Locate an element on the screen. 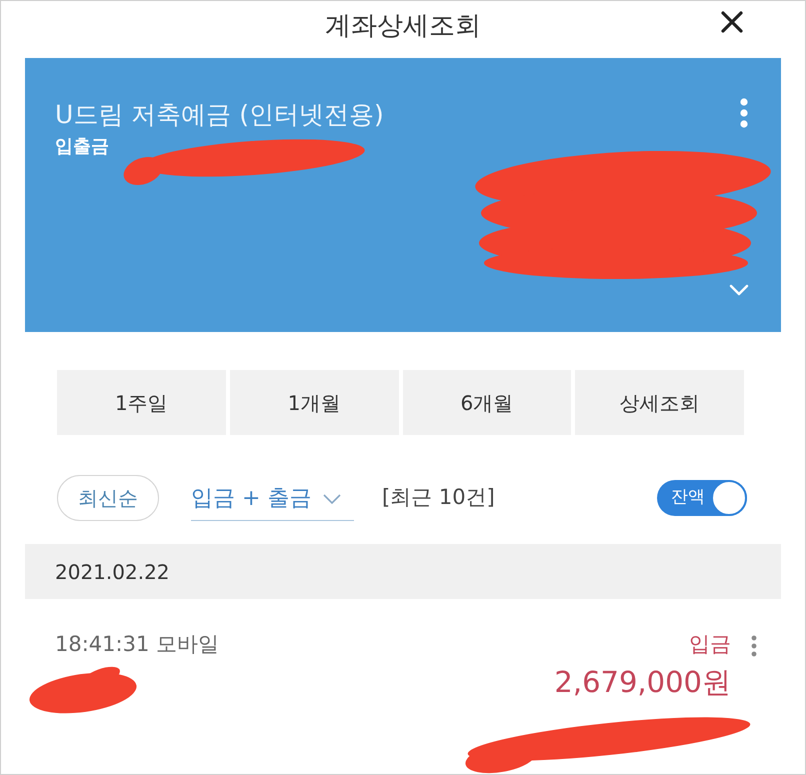 This screenshot has width=806, height=775. transaction-amount: 2,679,000원 is located at coordinates (642, 682).